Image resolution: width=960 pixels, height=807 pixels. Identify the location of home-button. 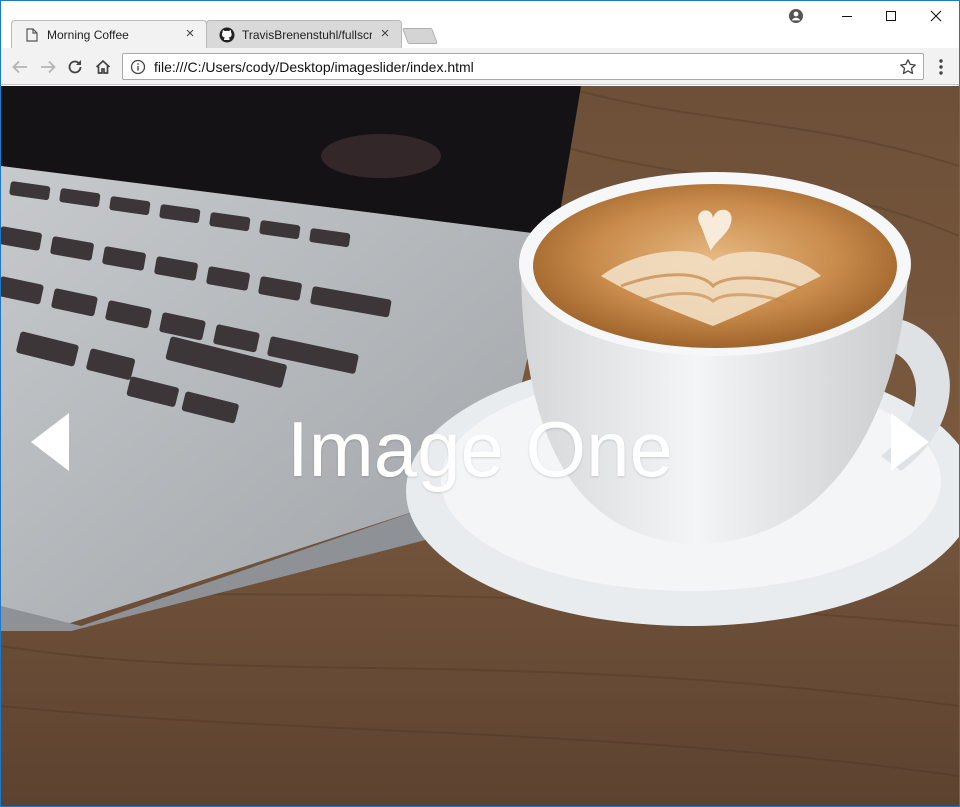
(103, 67).